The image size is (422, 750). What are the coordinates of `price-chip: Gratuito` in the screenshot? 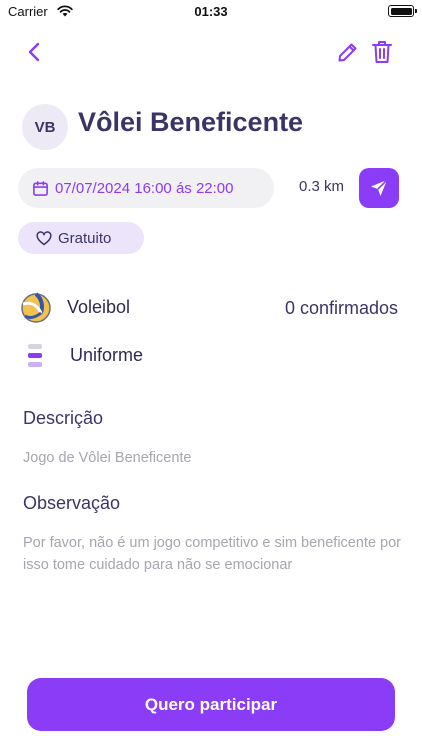 It's located at (81, 238).